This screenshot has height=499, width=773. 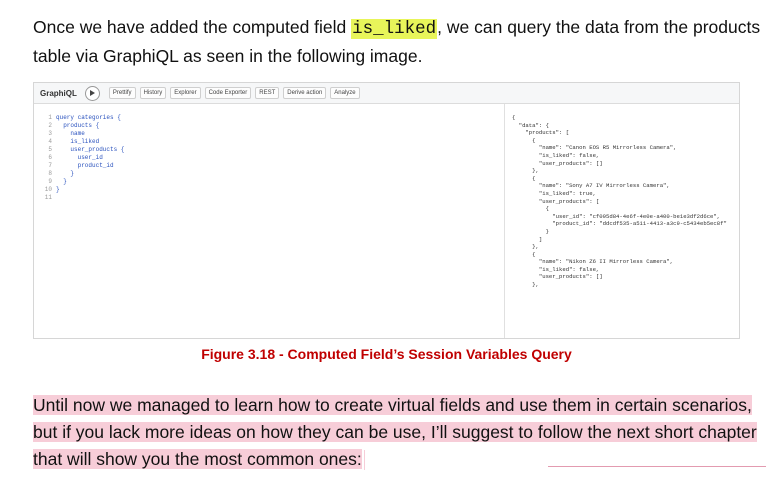 What do you see at coordinates (90, 149) in the screenshot?
I see `query-line: user_products {` at bounding box center [90, 149].